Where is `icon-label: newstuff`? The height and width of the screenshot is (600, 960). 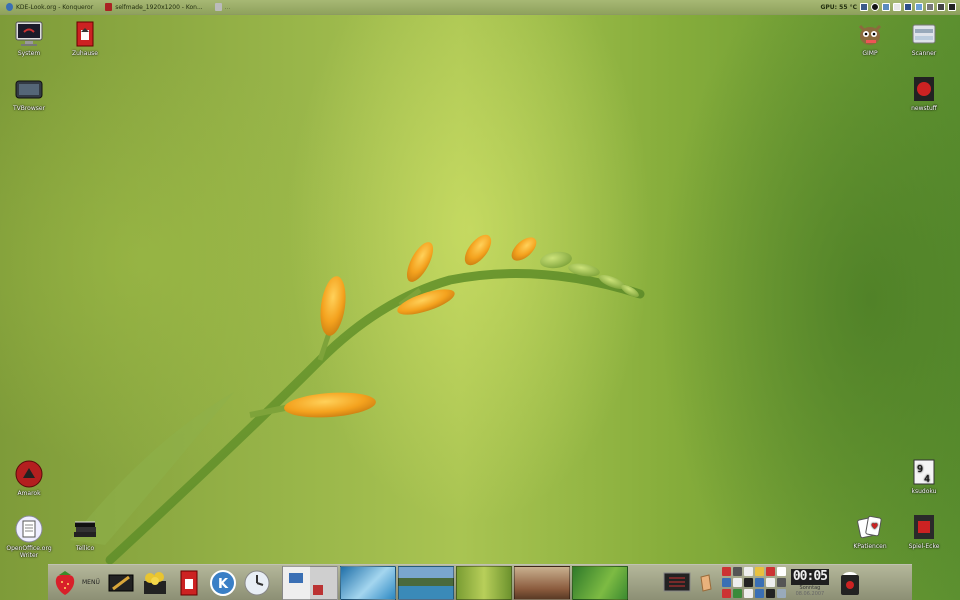 icon-label: newstuff is located at coordinates (924, 108).